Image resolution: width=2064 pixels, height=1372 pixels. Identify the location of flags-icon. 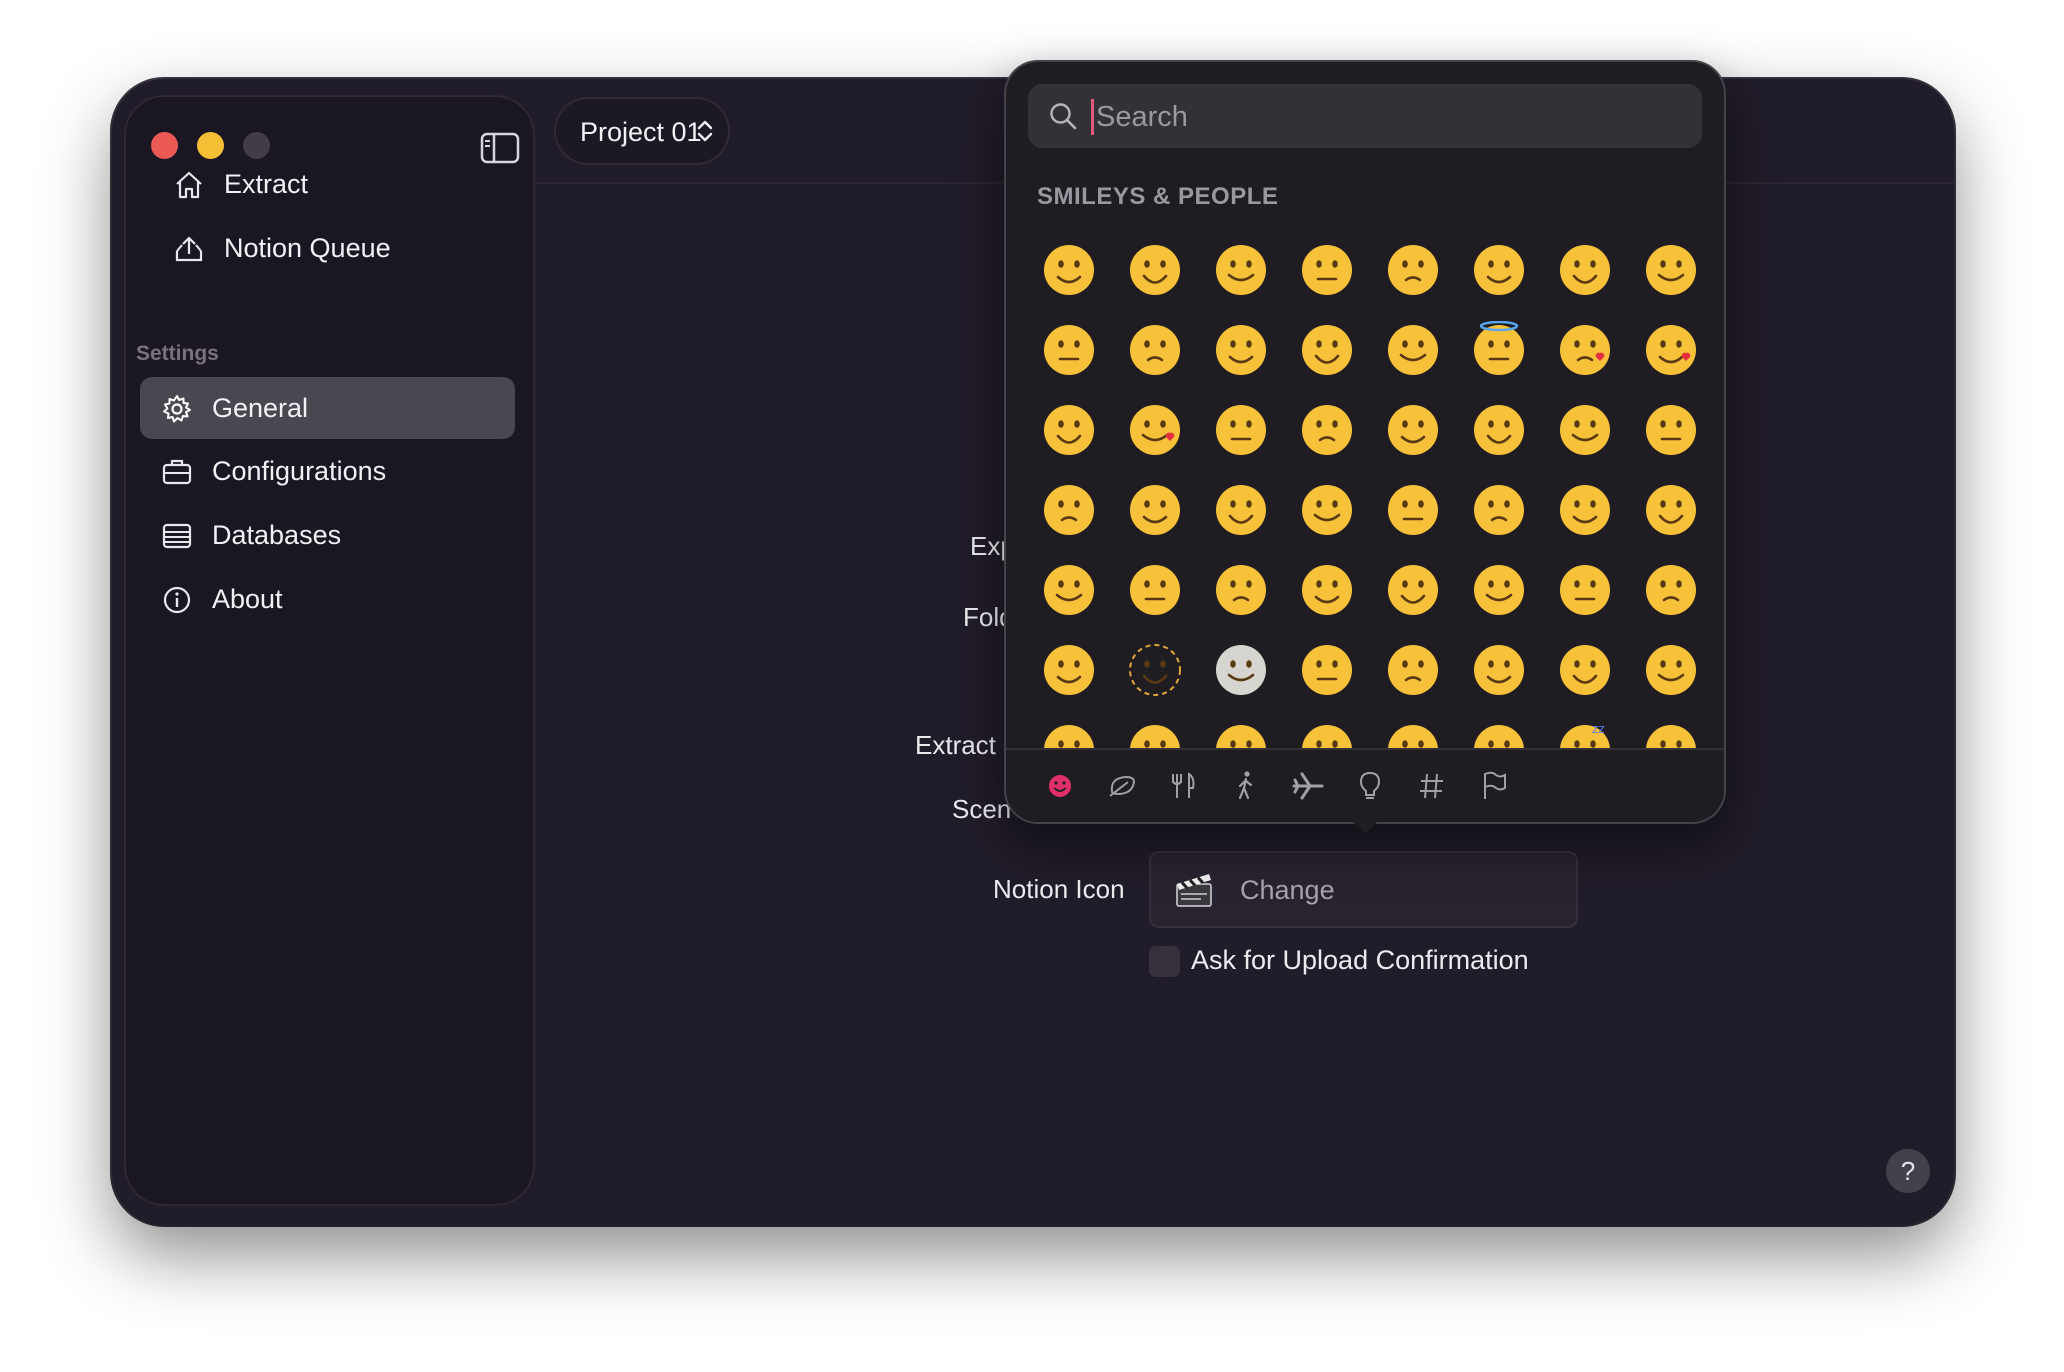
(1495, 785).